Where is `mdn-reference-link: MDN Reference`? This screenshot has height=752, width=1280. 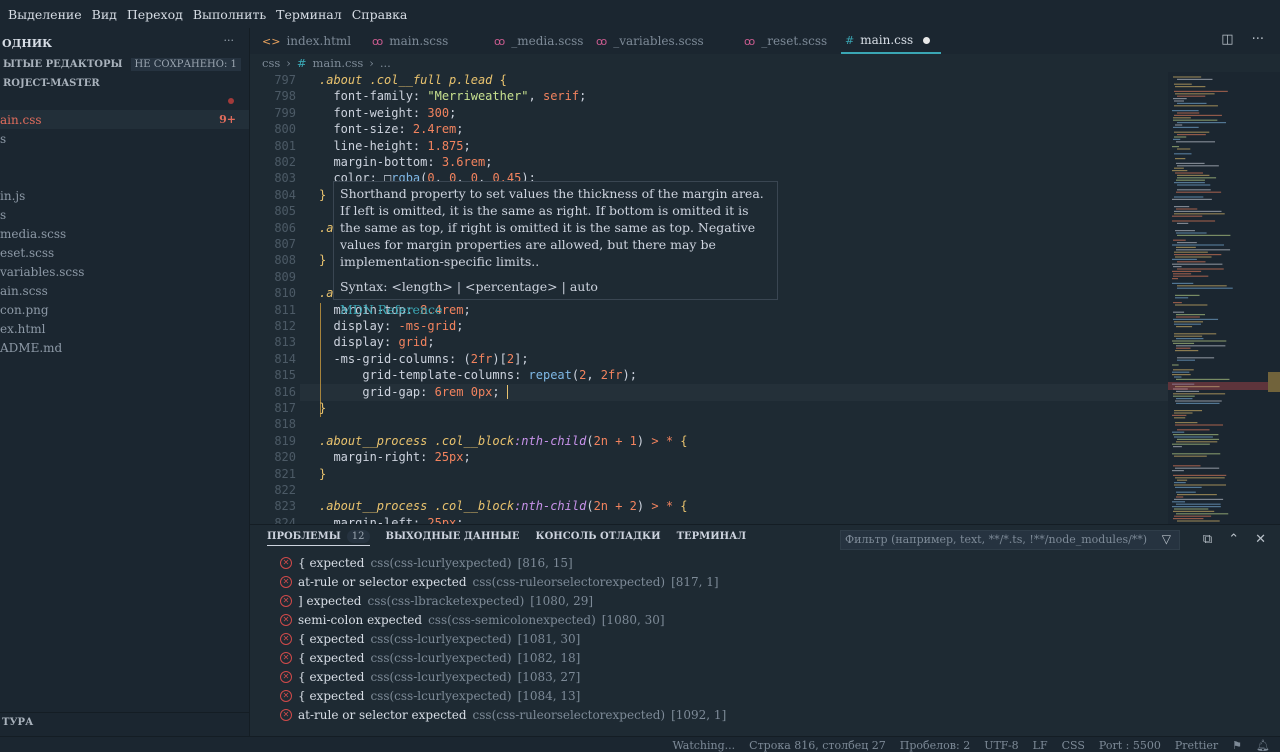 mdn-reference-link: MDN Reference is located at coordinates (555, 309).